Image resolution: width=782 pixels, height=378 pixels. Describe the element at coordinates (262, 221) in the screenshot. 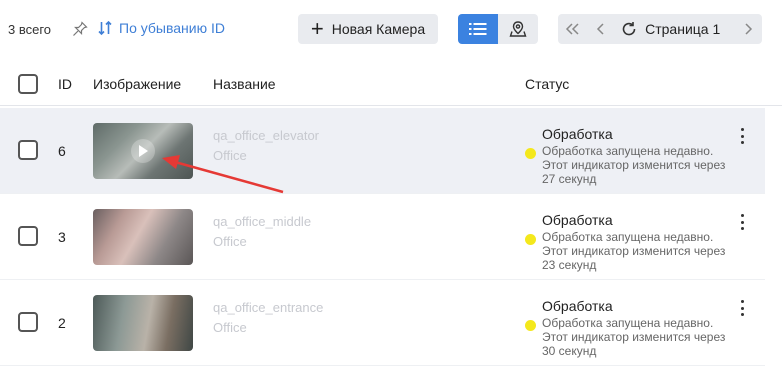

I see `camera-name: qa_office_middle` at that location.